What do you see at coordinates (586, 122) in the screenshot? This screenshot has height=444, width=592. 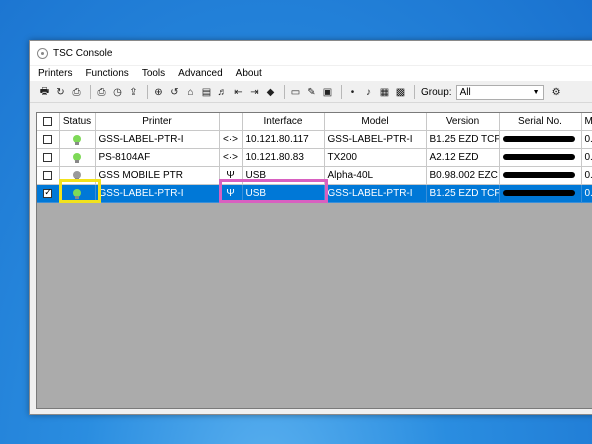 I see `column-header-m: M` at bounding box center [586, 122].